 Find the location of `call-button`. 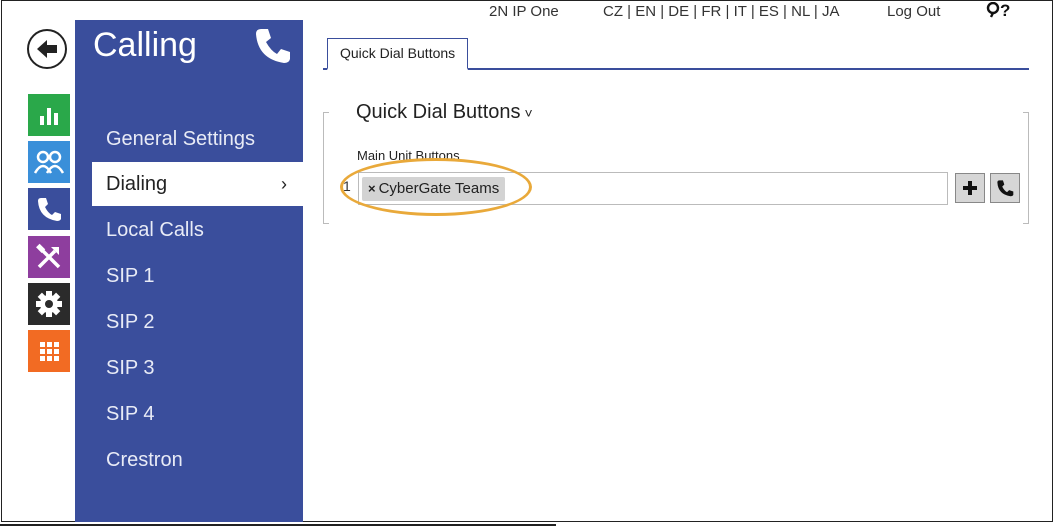

call-button is located at coordinates (1005, 188).